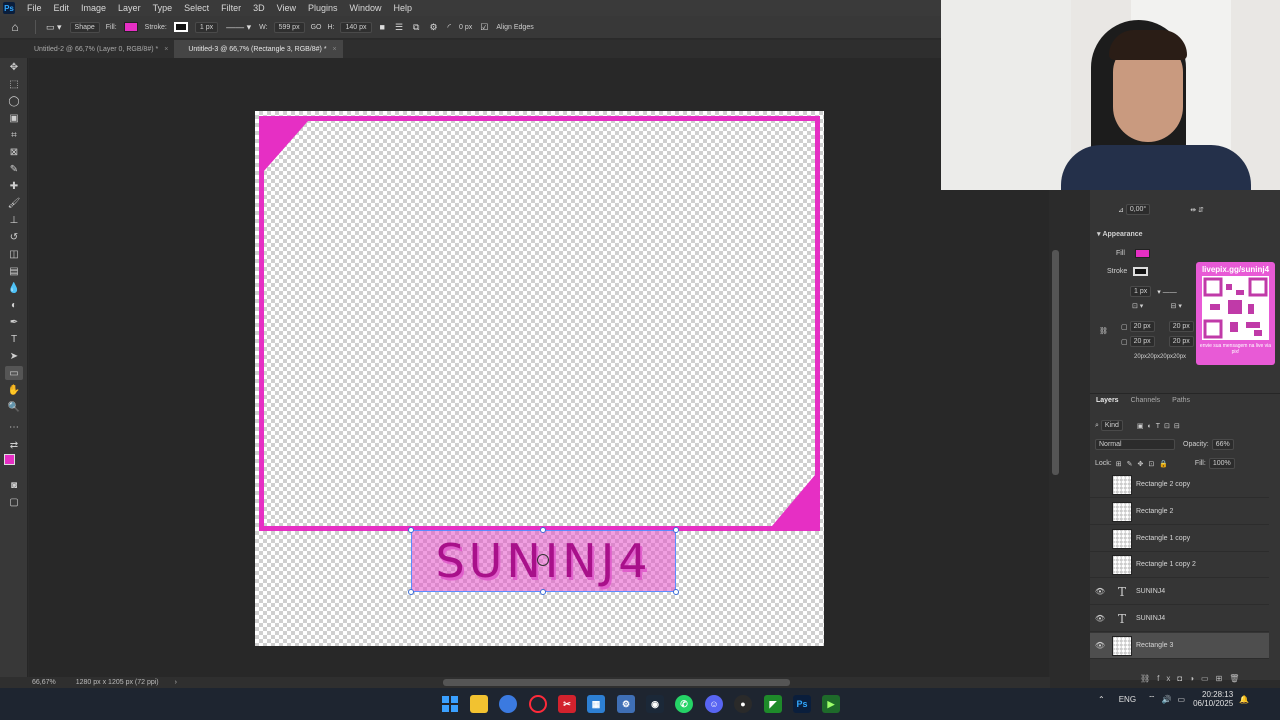  I want to click on discord-icon: ☺, so click(714, 704).